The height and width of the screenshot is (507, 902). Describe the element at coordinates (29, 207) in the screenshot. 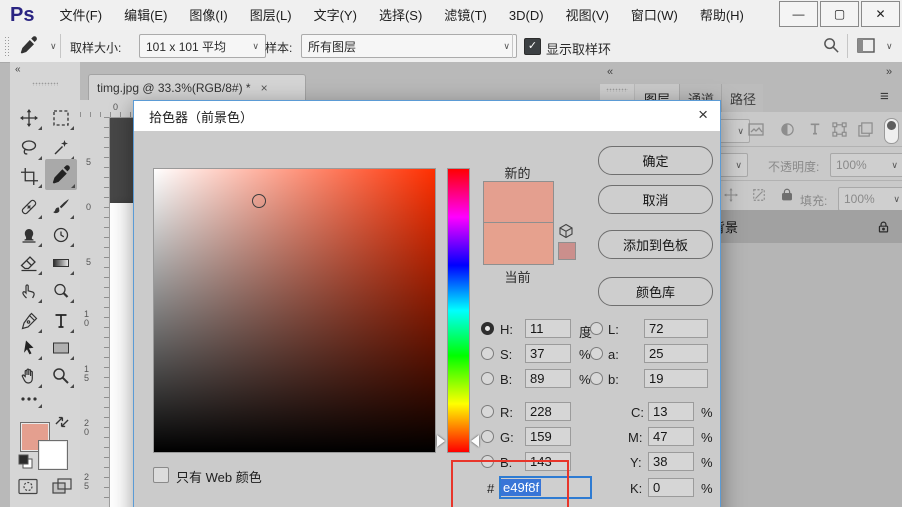

I see `healing-brush-tool` at that location.